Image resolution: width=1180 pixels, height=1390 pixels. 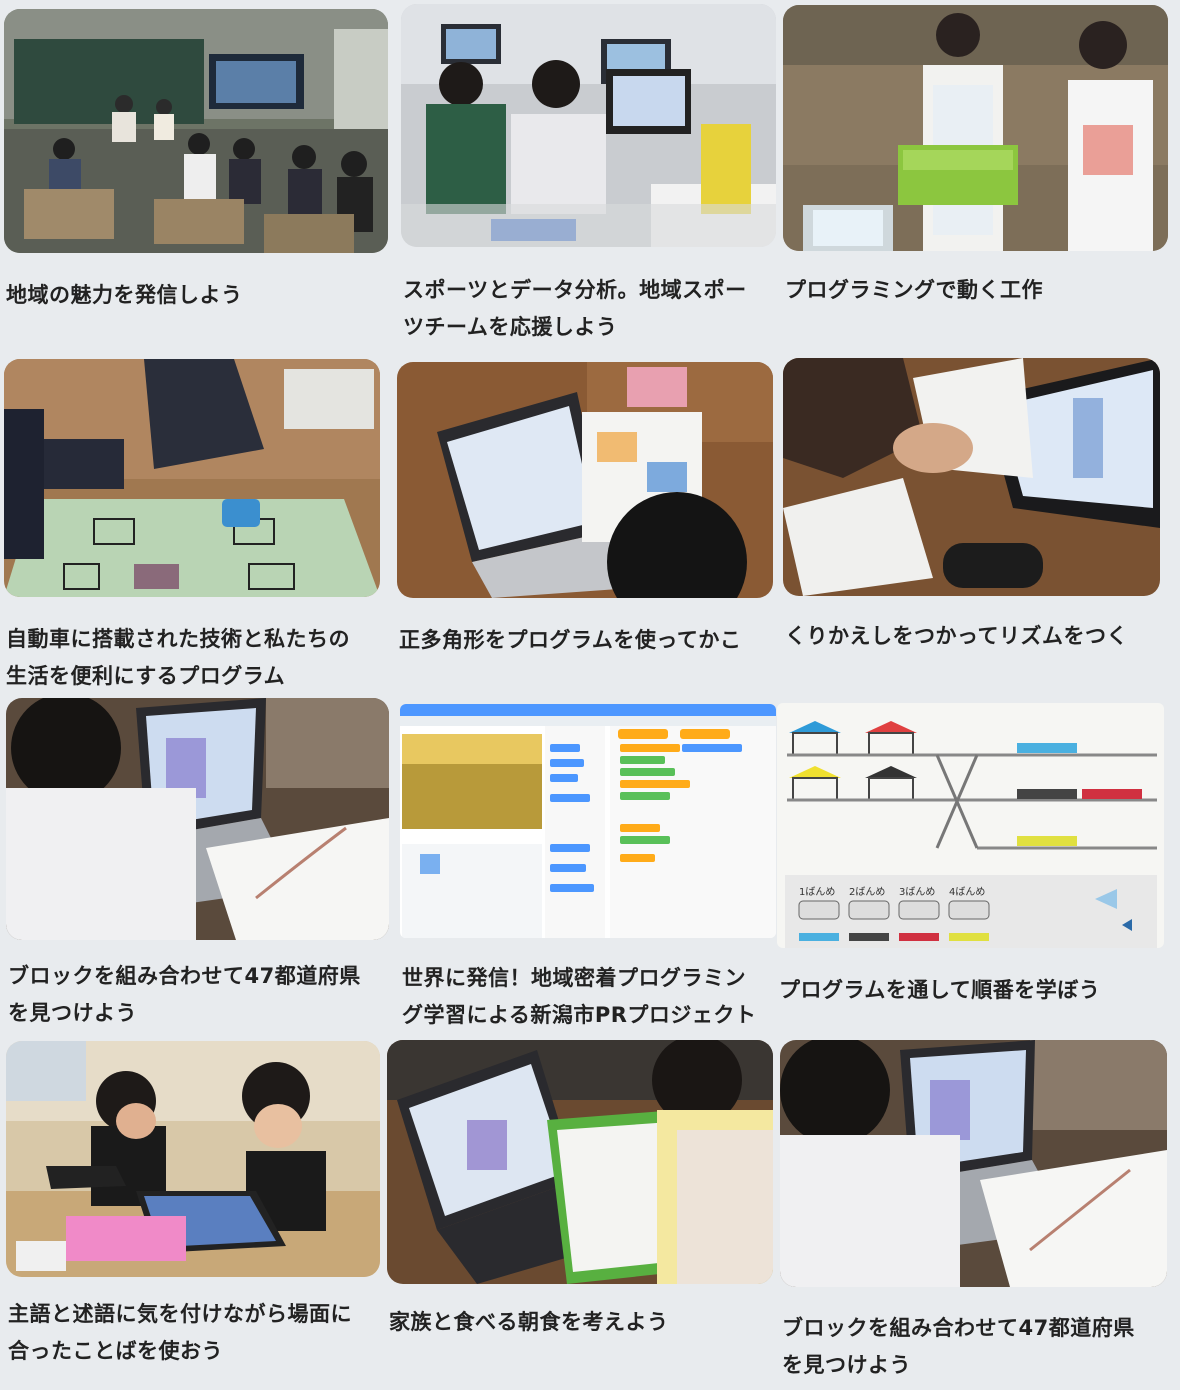 What do you see at coordinates (588, 125) in the screenshot?
I see `students-laptops-photo` at bounding box center [588, 125].